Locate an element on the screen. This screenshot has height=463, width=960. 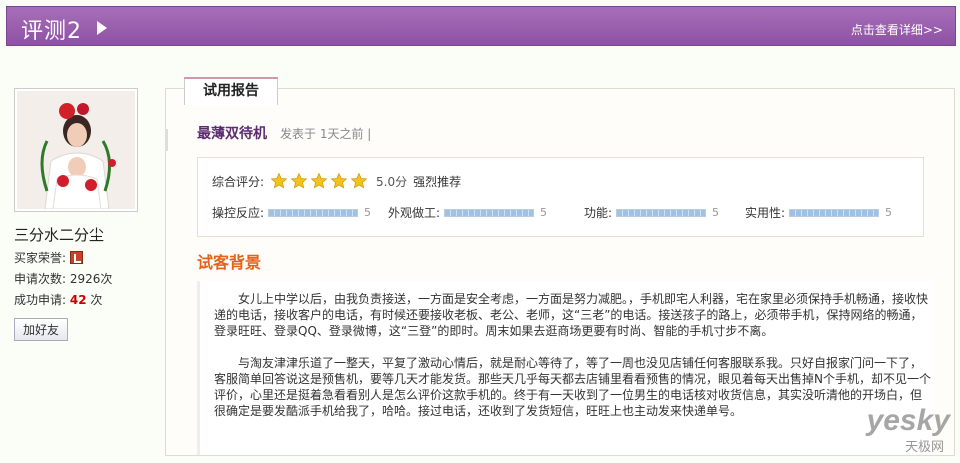
metric-practicality: 实用性: 5 is located at coordinates (818, 212).